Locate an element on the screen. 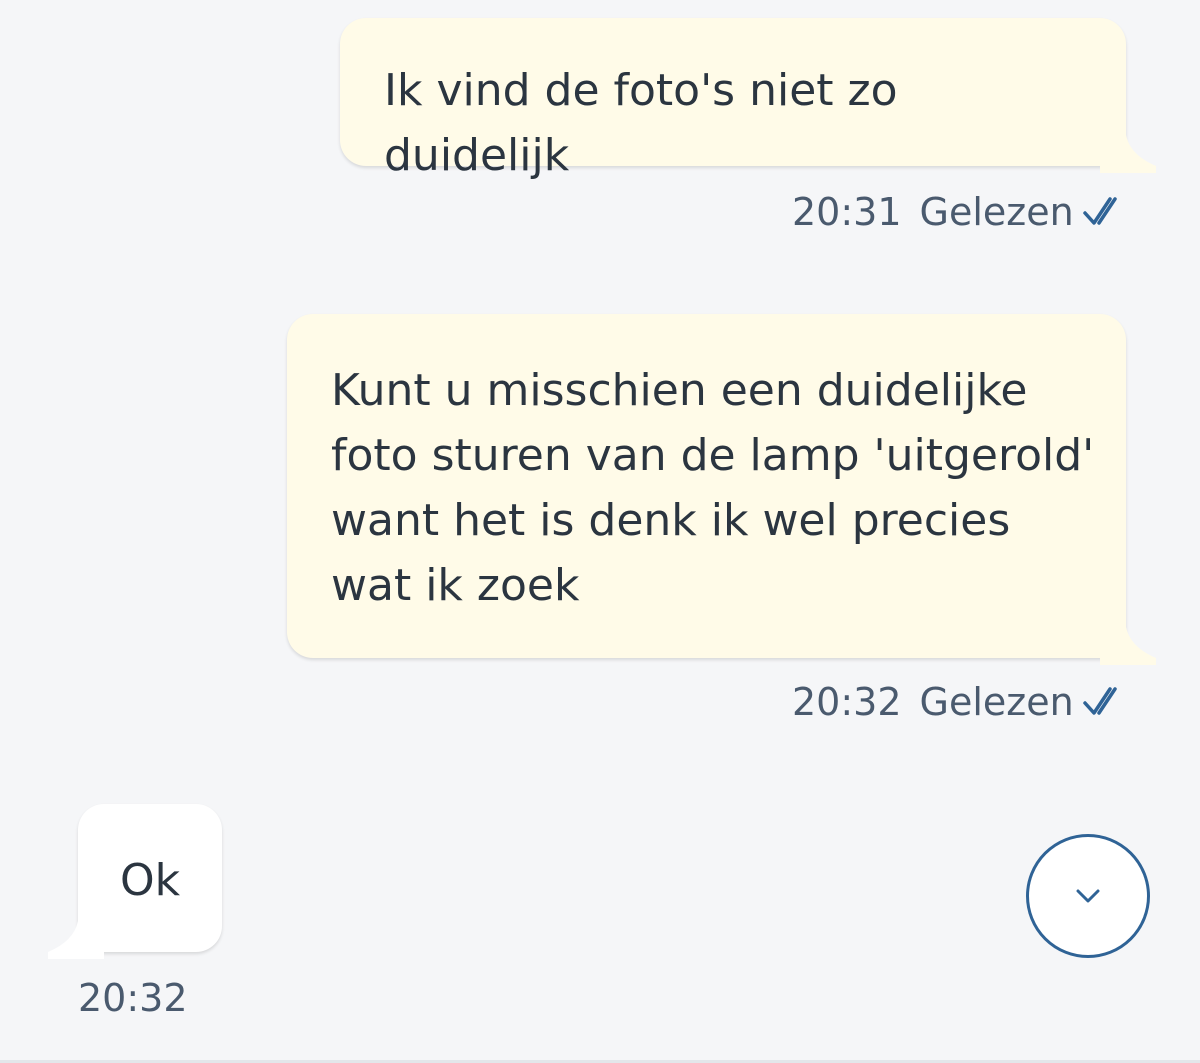 The width and height of the screenshot is (1200, 1063). chevron-down-icon is located at coordinates (1088, 896).